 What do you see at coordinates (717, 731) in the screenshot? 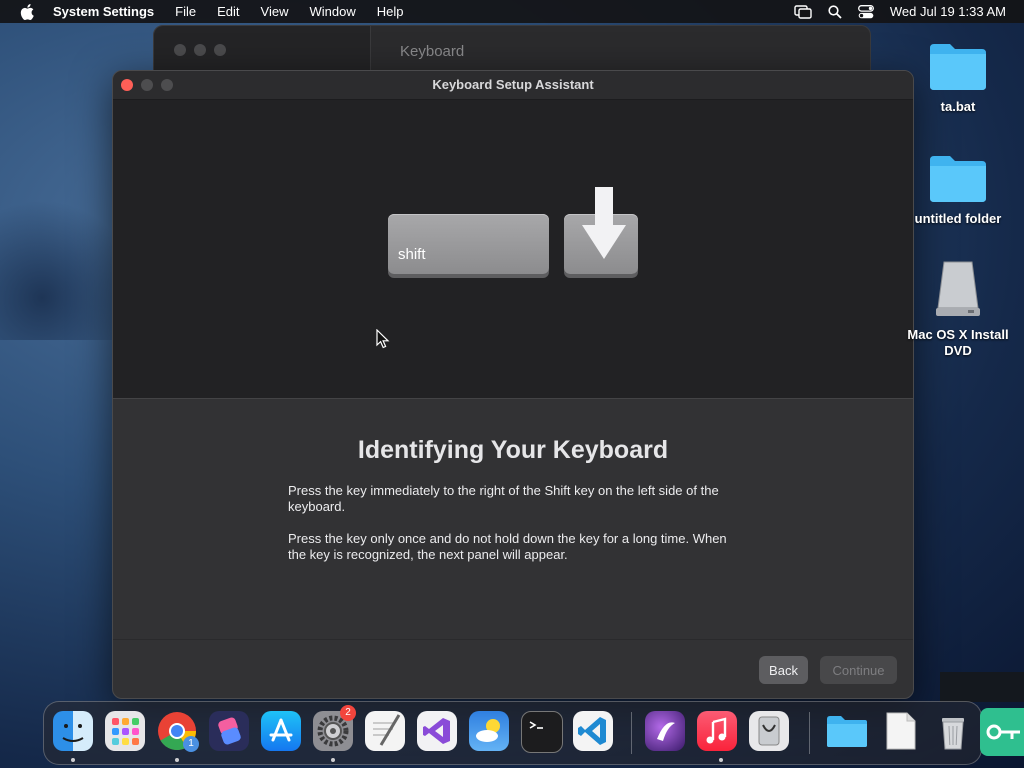
I see `dock-music-icon` at bounding box center [717, 731].